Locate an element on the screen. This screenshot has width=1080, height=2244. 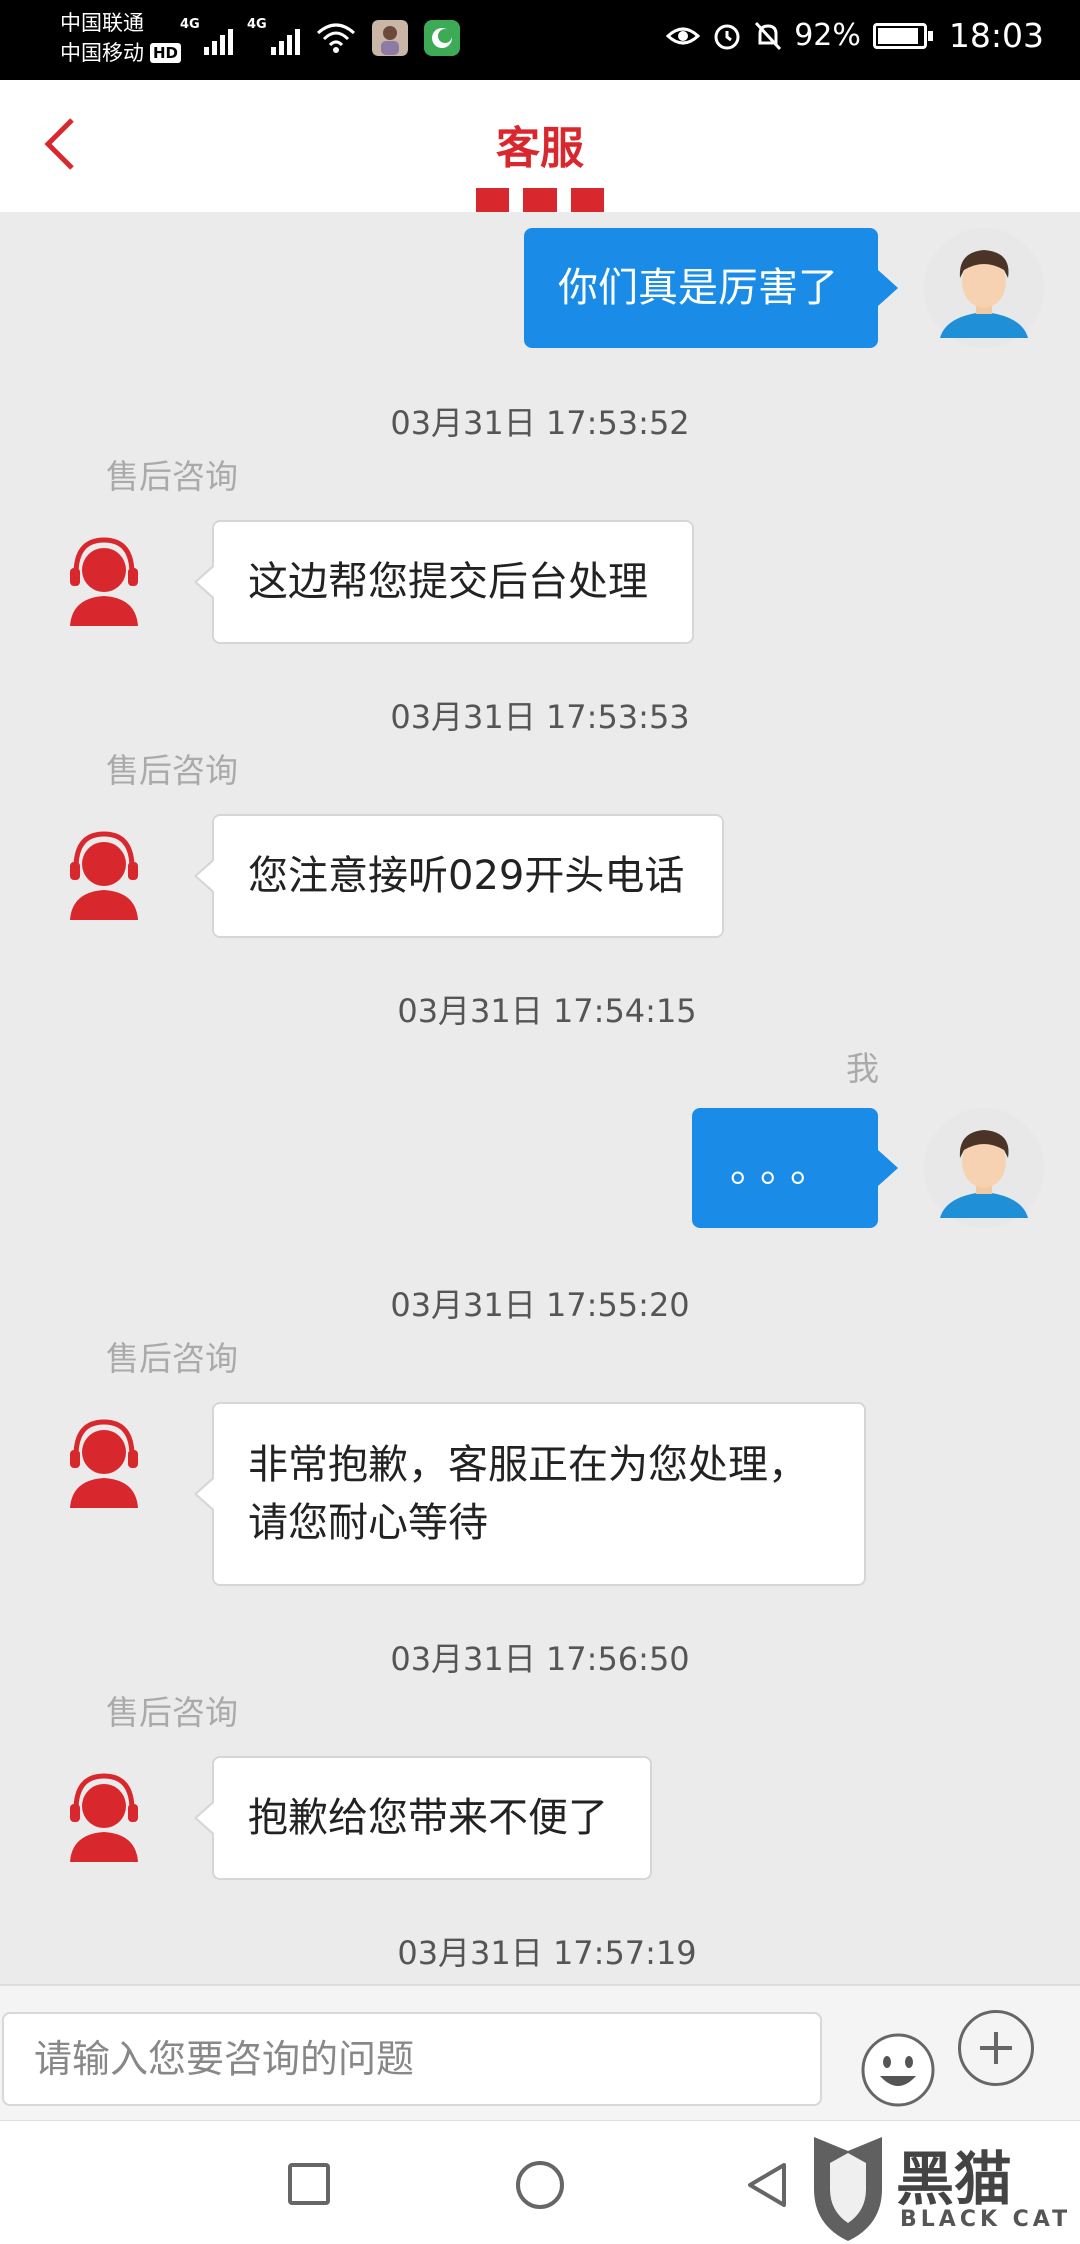
agent-message-bubble: 您注意接听029开头电话 is located at coordinates (468, 876).